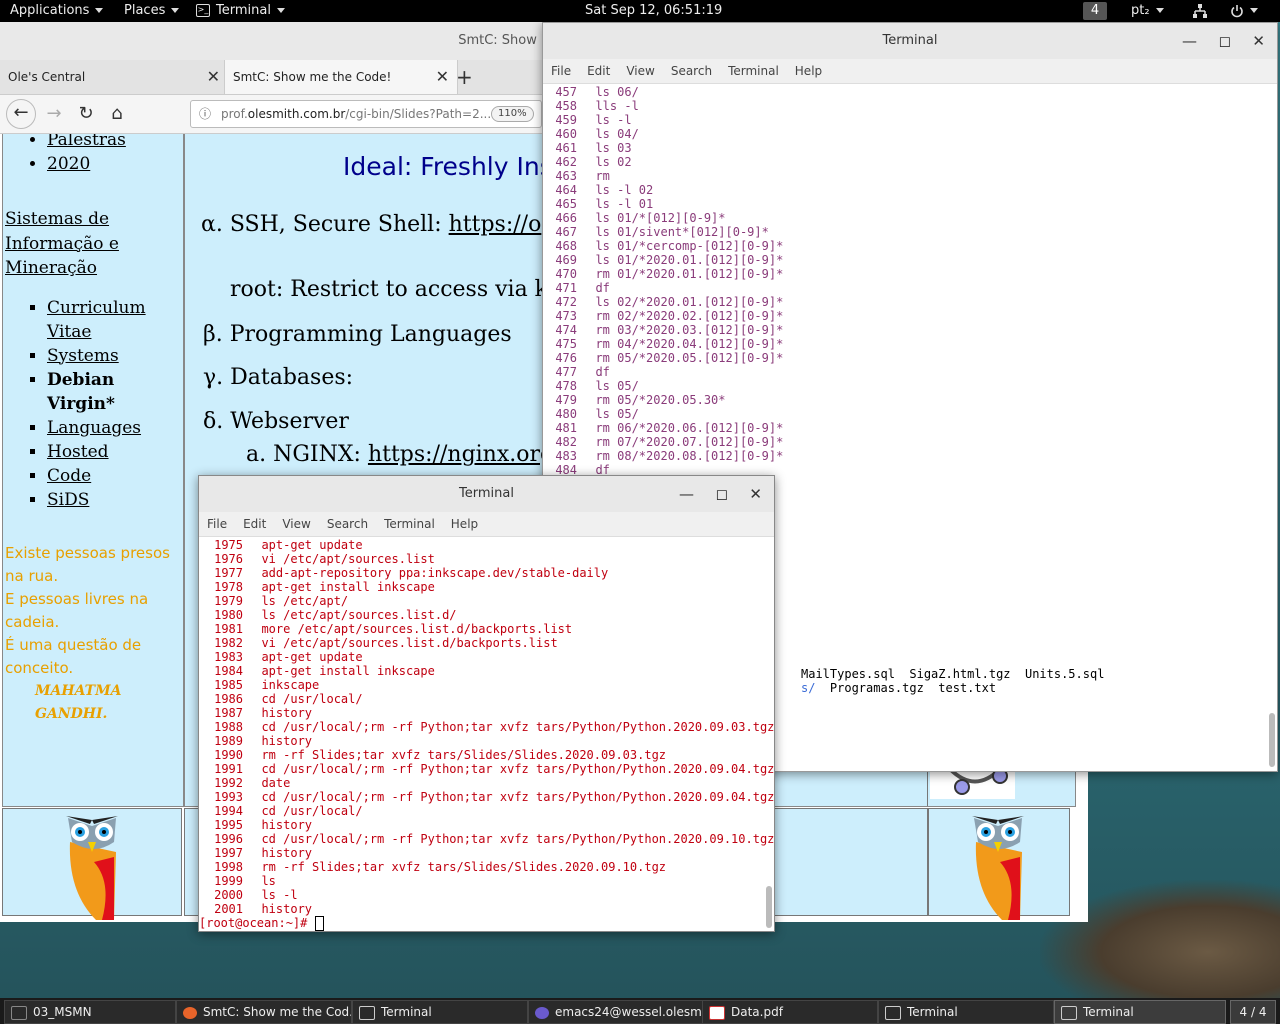  Describe the element at coordinates (68, 500) in the screenshot. I see `link-sids: SiDS` at that location.